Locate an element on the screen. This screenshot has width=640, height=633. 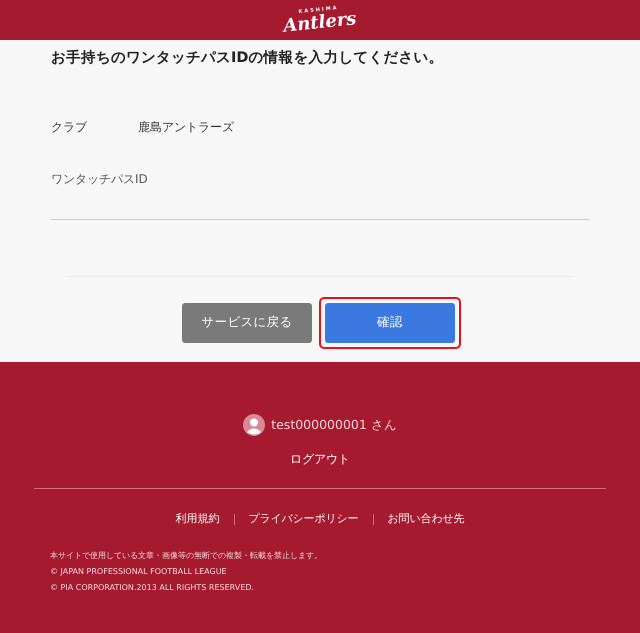
club-value: 鹿島アントラーズ is located at coordinates (186, 127).